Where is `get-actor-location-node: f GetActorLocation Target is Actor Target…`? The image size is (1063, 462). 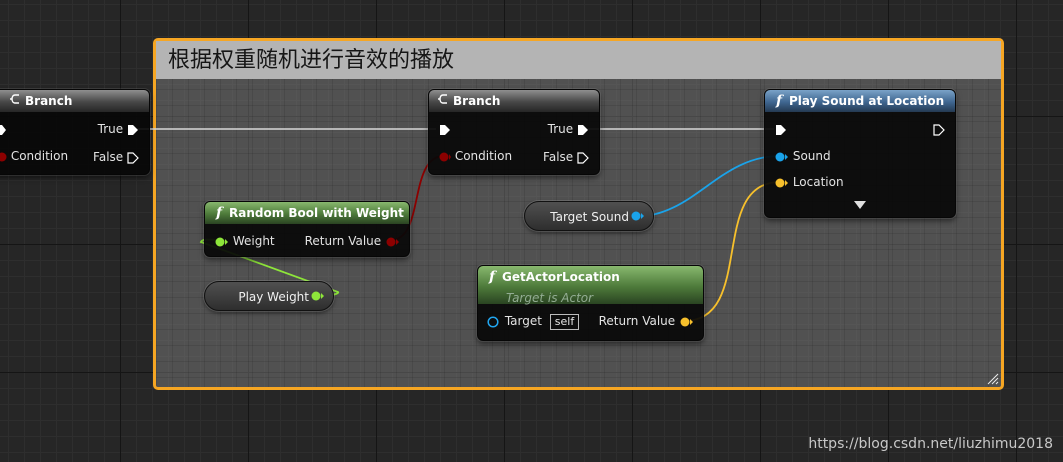
get-actor-location-node: f GetActorLocation Target is Actor Target… is located at coordinates (590, 303).